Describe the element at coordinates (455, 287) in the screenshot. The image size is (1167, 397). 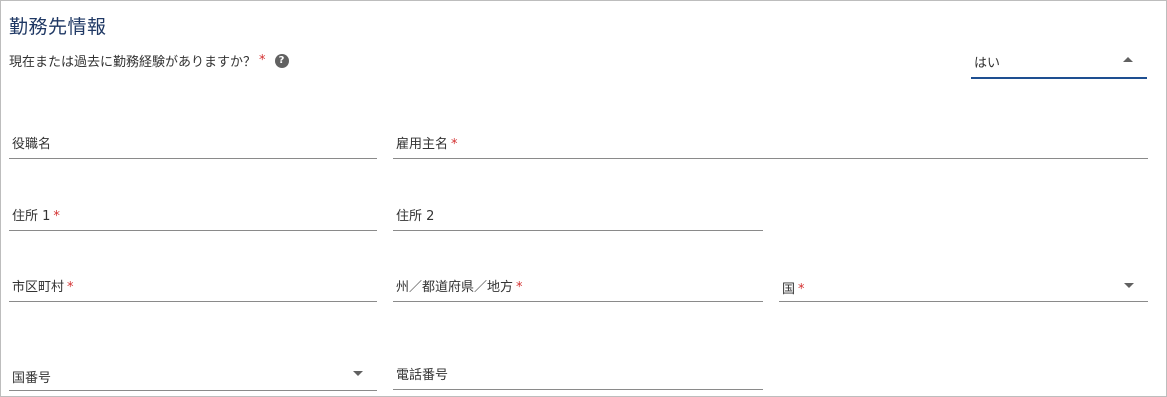
I see `state-label: 州／都道府県／地方` at that location.